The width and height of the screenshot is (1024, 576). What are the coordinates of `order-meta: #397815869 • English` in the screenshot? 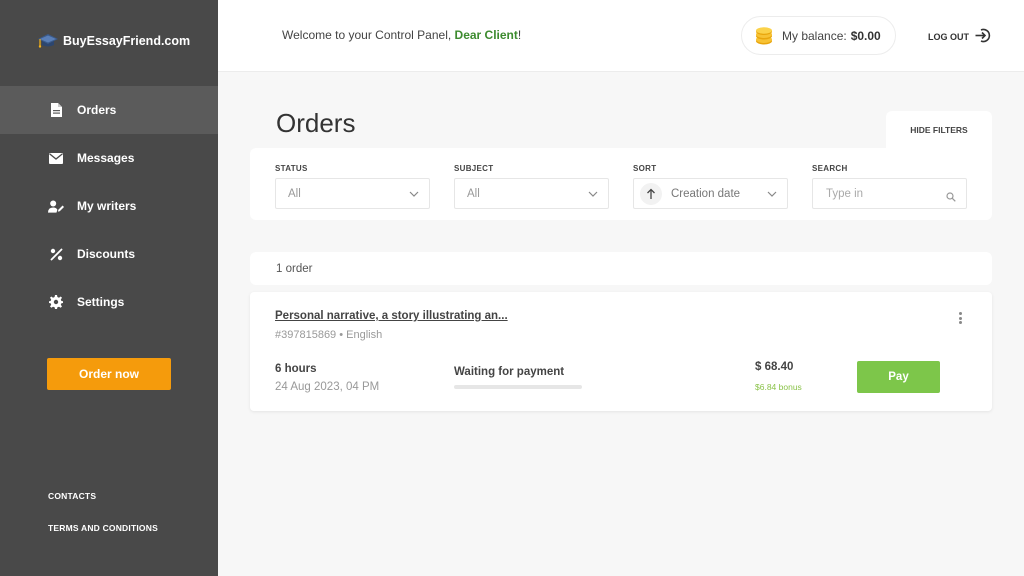 It's located at (329, 335).